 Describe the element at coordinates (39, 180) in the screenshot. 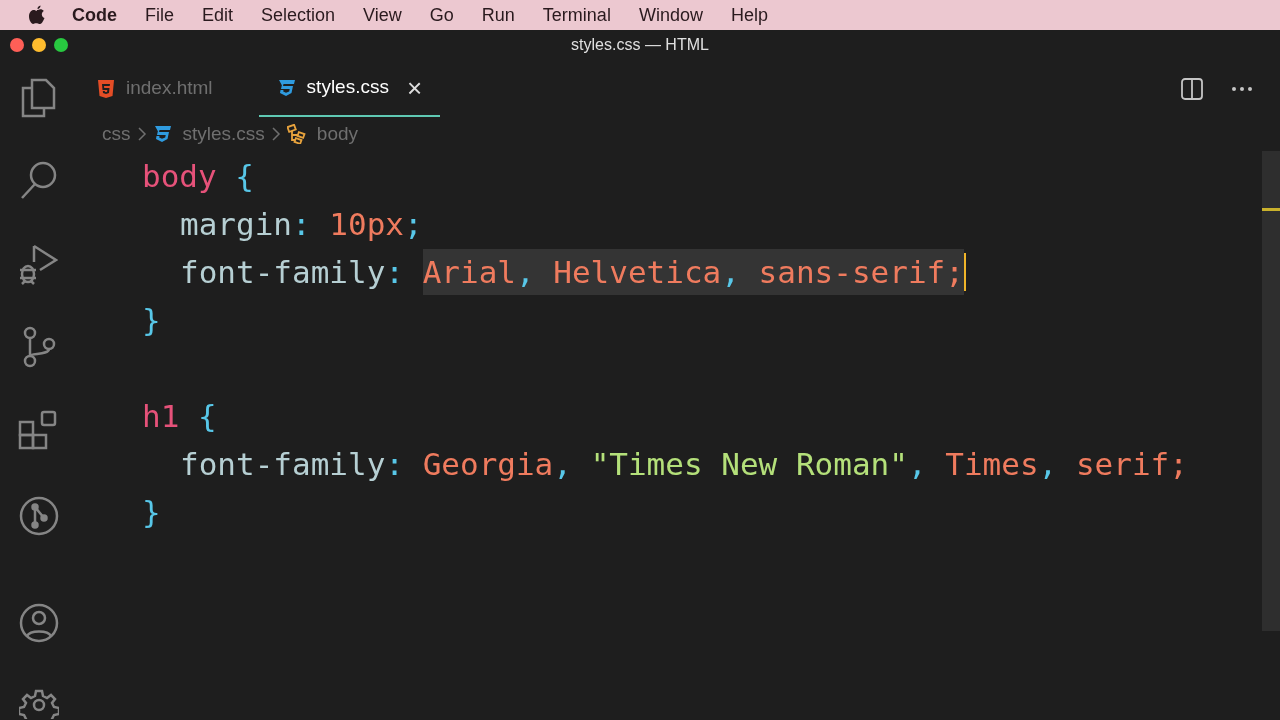

I see `search-icon` at that location.